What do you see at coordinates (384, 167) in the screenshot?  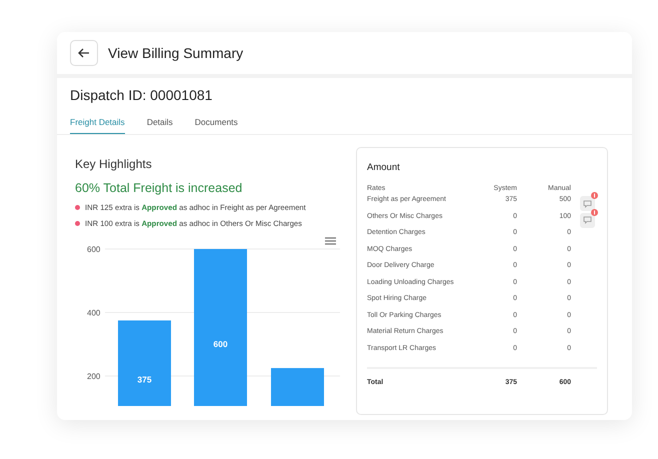 I see `card-title: Amount` at bounding box center [384, 167].